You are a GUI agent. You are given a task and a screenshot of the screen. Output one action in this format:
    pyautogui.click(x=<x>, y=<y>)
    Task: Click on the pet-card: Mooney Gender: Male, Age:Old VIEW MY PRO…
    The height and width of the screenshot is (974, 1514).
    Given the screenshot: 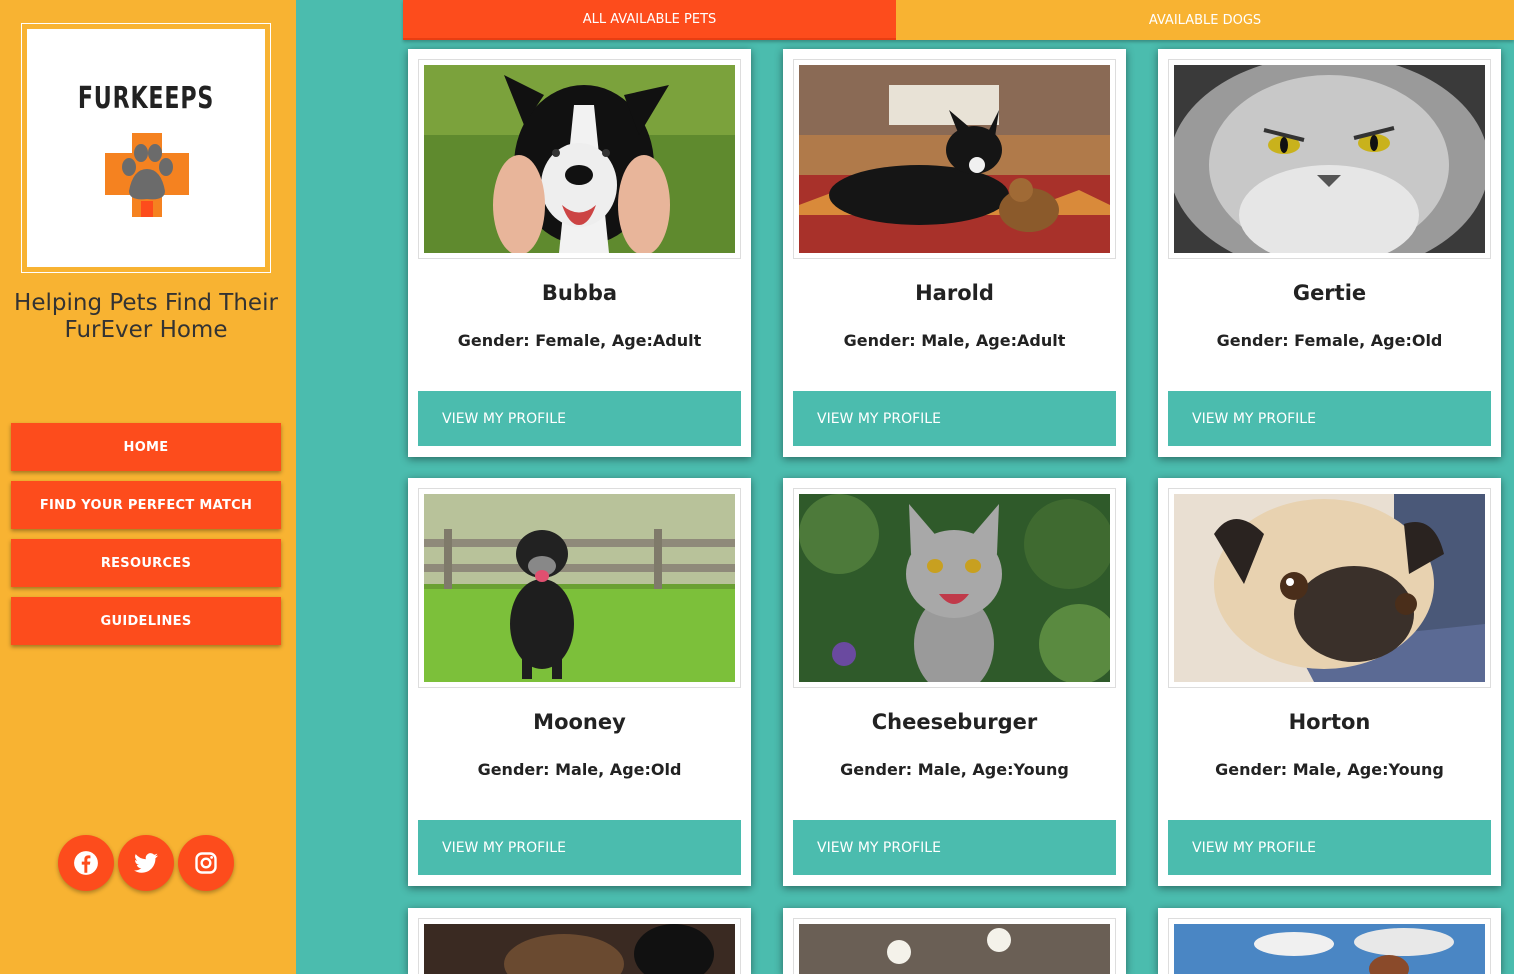 What is the action you would take?
    pyautogui.click(x=579, y=682)
    